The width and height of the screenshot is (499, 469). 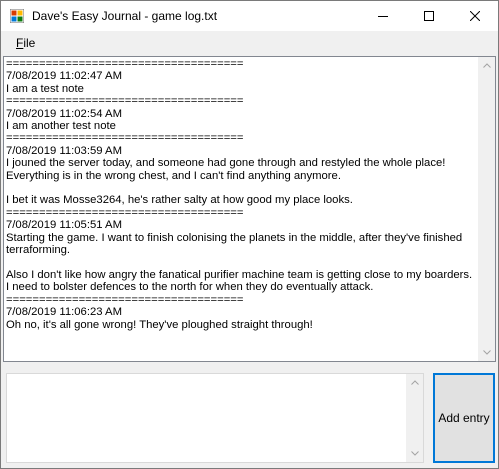 What do you see at coordinates (249, 16) in the screenshot?
I see `title-bar: Dave's Easy Journal - game log.txt` at bounding box center [249, 16].